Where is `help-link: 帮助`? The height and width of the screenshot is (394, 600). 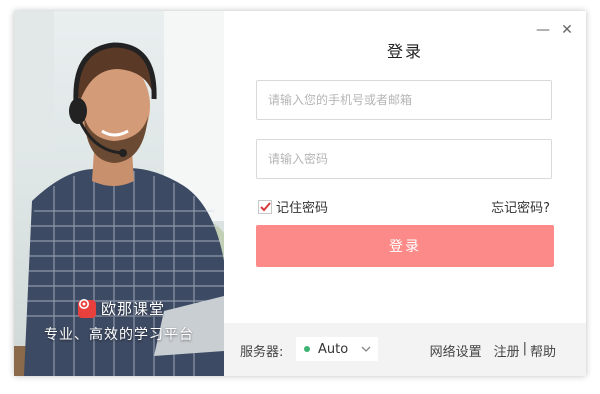 help-link: 帮助 is located at coordinates (543, 350).